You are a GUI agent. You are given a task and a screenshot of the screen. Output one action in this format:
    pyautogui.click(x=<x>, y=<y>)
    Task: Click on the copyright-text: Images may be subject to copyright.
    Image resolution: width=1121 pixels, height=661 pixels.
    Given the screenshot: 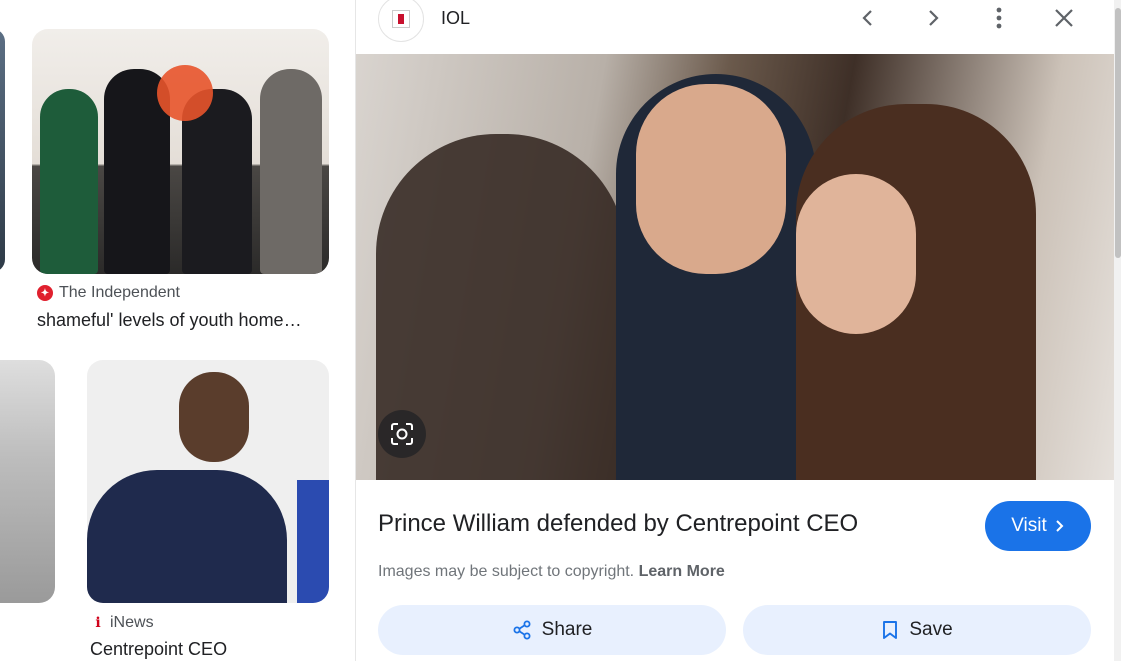 What is the action you would take?
    pyautogui.click(x=506, y=571)
    